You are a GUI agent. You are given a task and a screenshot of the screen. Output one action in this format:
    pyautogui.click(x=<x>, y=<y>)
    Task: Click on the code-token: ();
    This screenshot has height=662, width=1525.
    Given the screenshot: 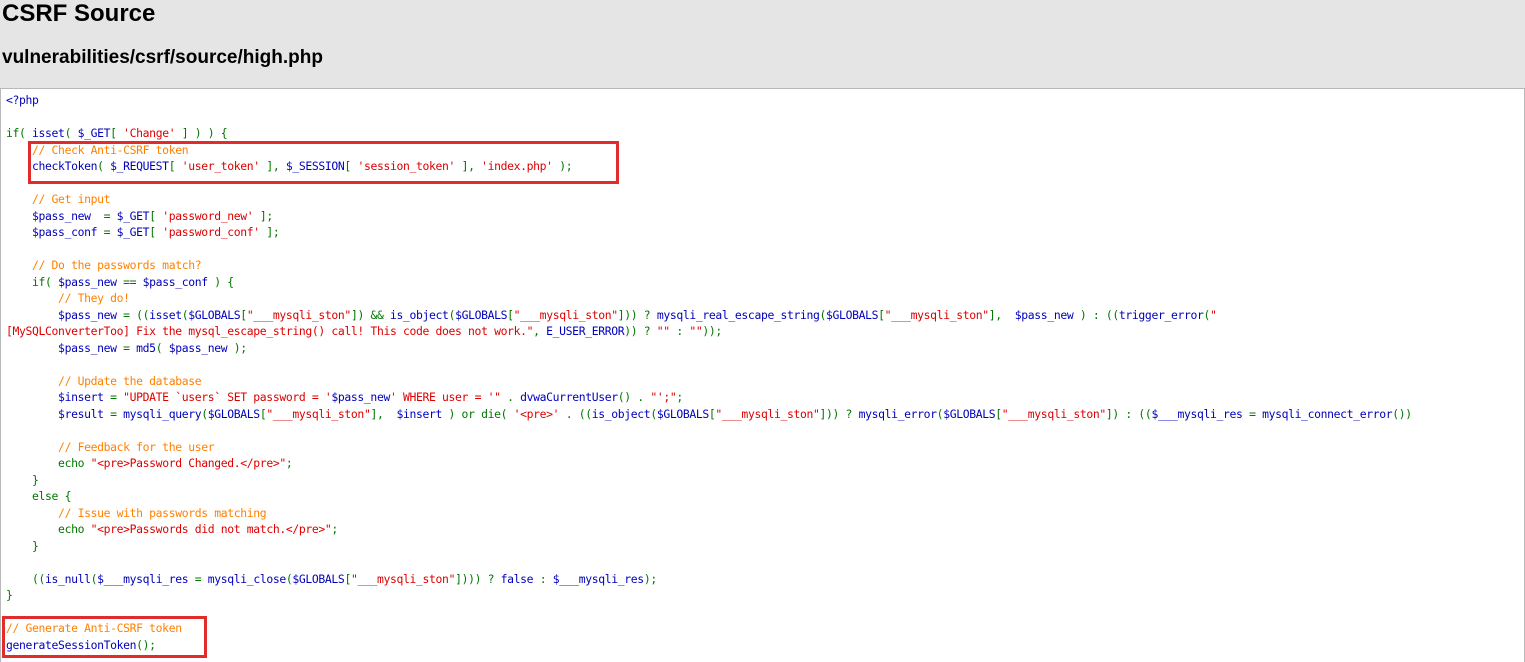 What is the action you would take?
    pyautogui.click(x=146, y=644)
    